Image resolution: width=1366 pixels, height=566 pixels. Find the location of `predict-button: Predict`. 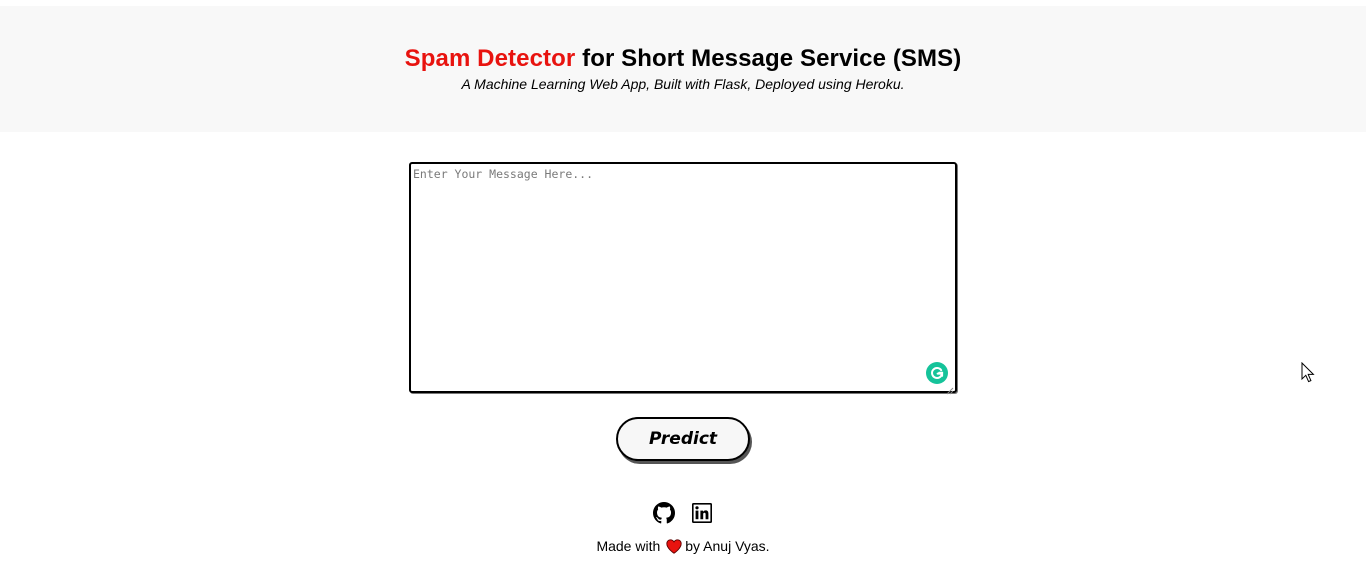

predict-button: Predict is located at coordinates (683, 439).